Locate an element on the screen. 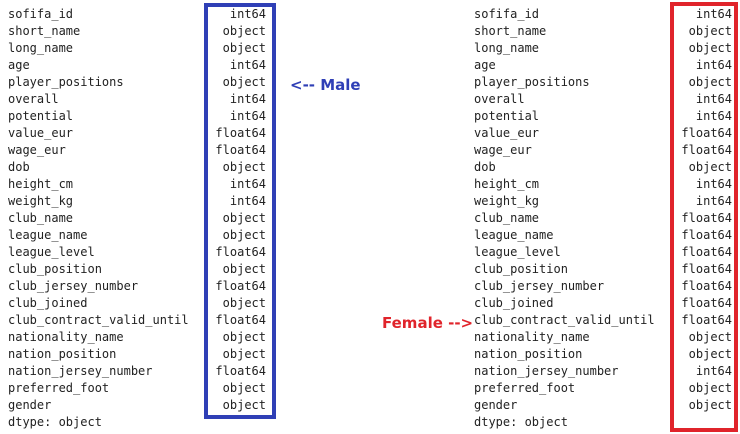  male-annotation: <-- Male is located at coordinates (325, 85).